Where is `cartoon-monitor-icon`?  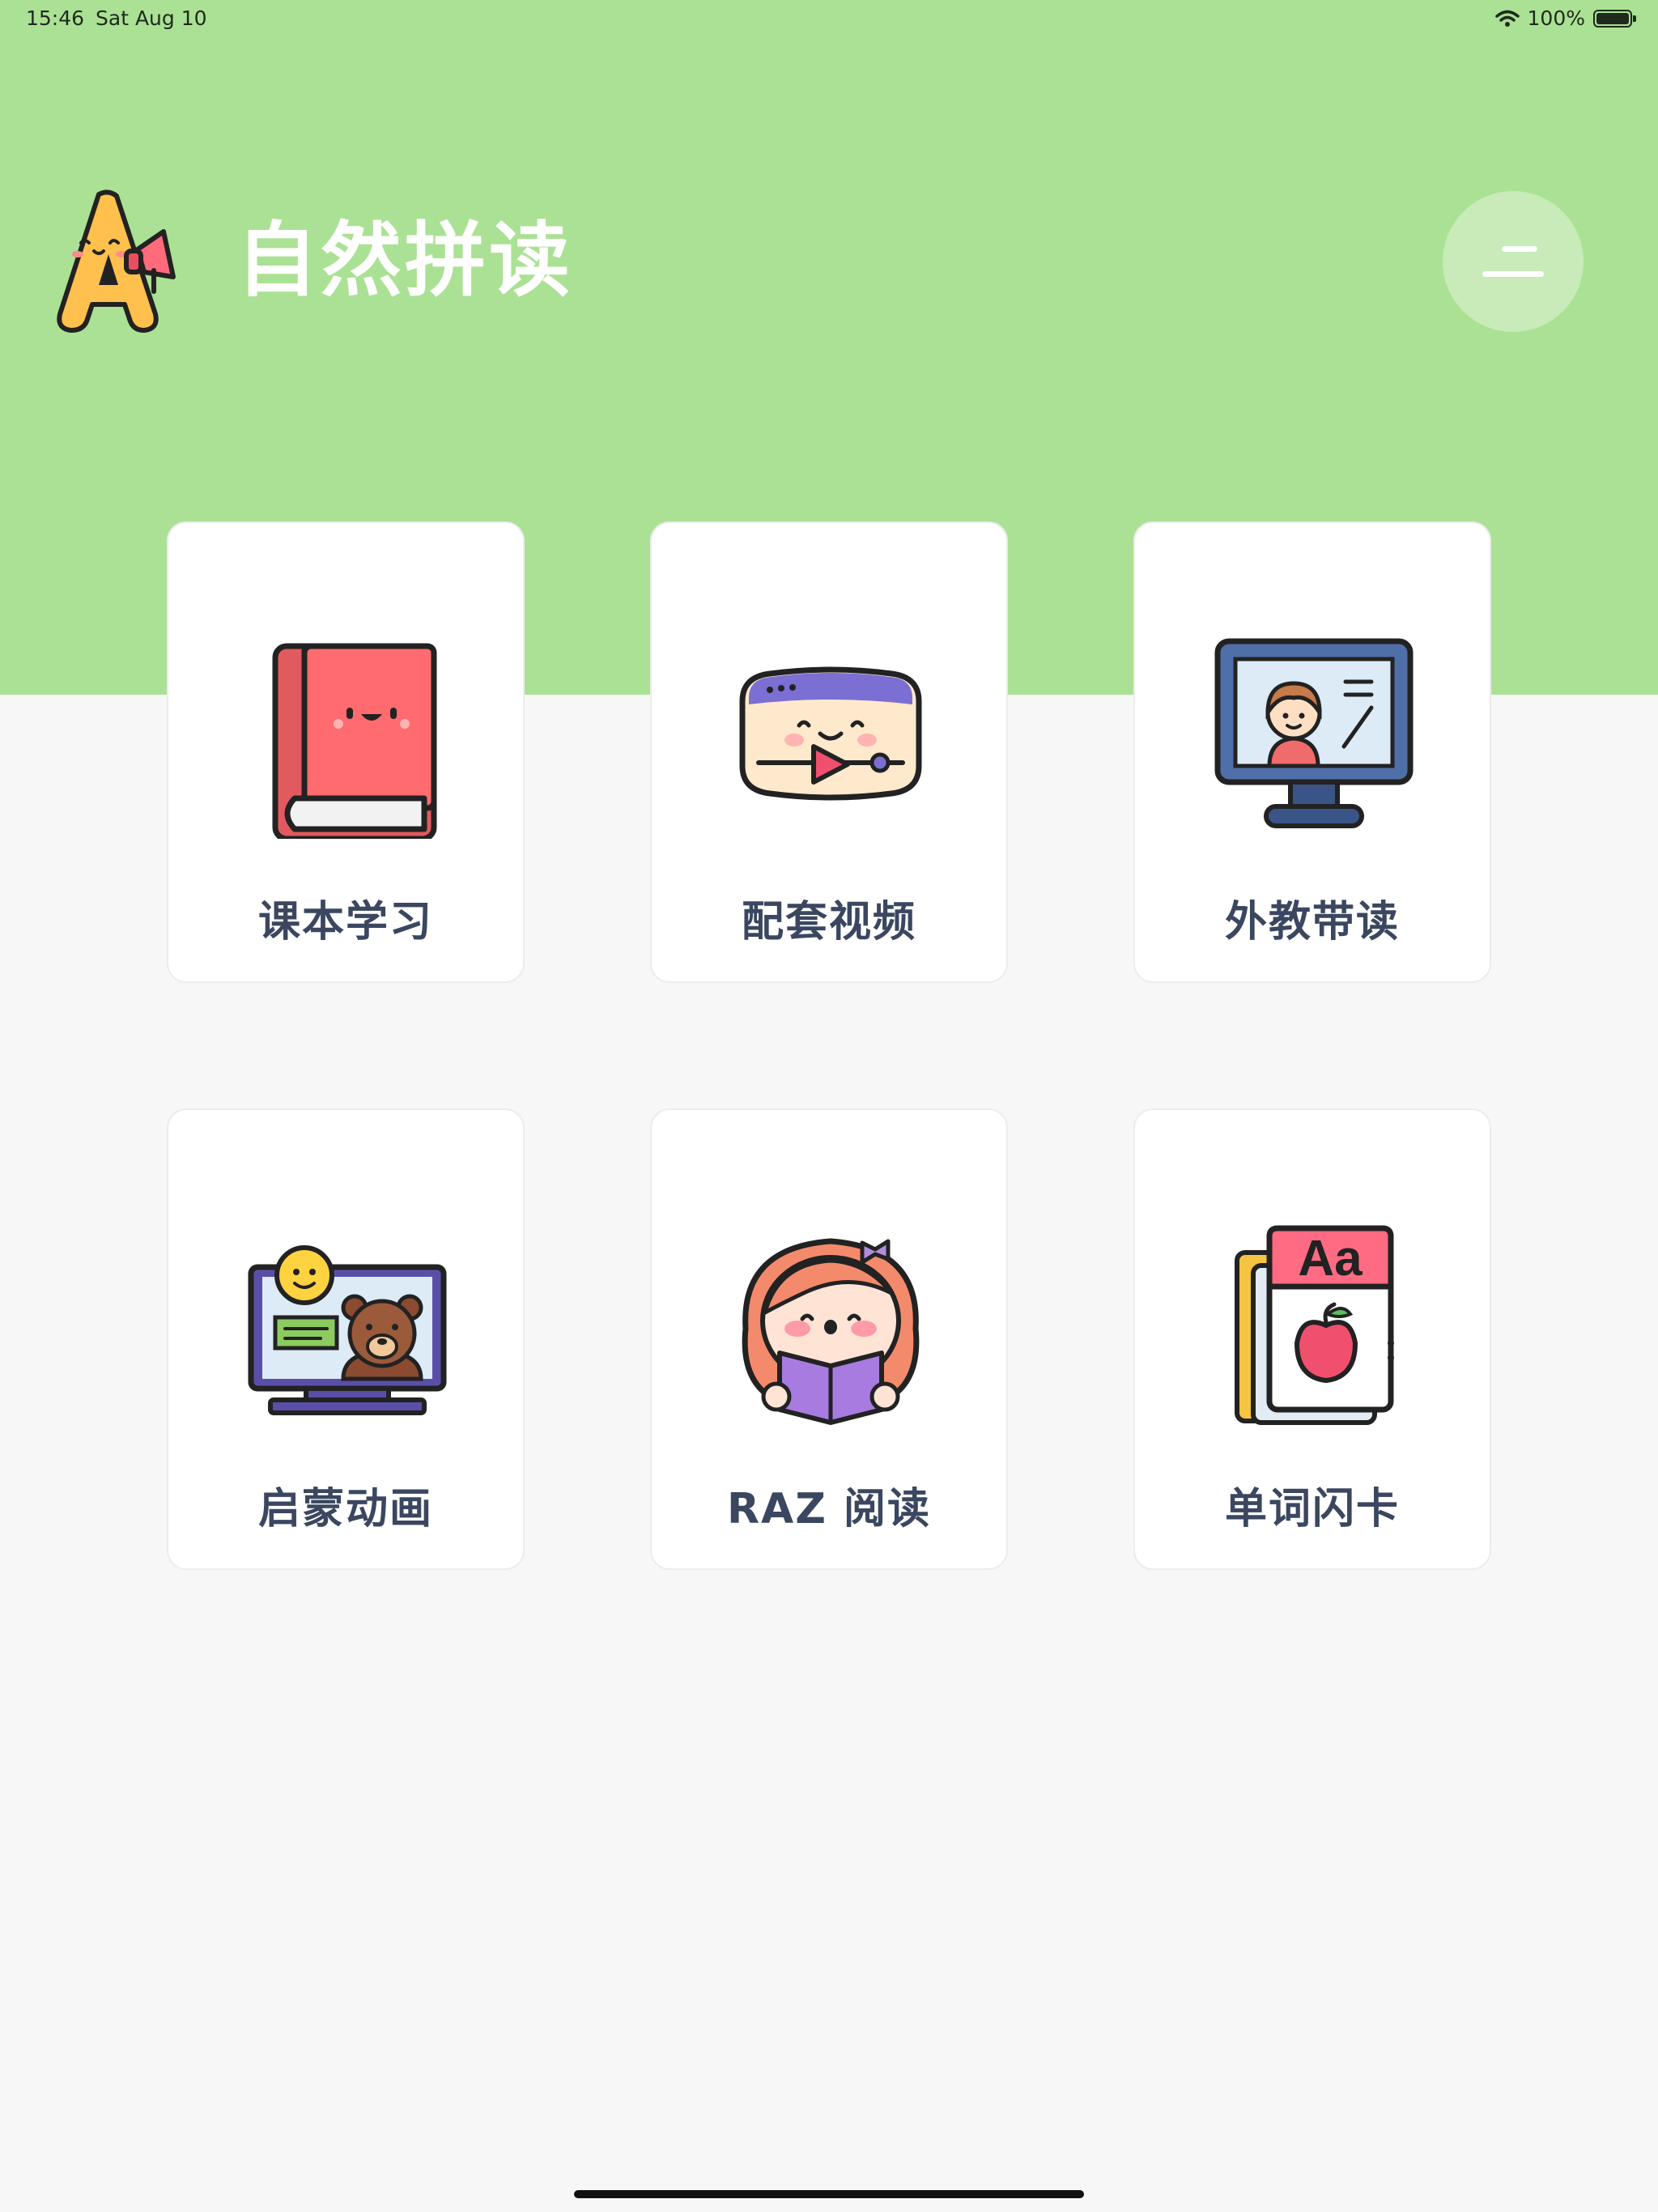 cartoon-monitor-icon is located at coordinates (347, 1324).